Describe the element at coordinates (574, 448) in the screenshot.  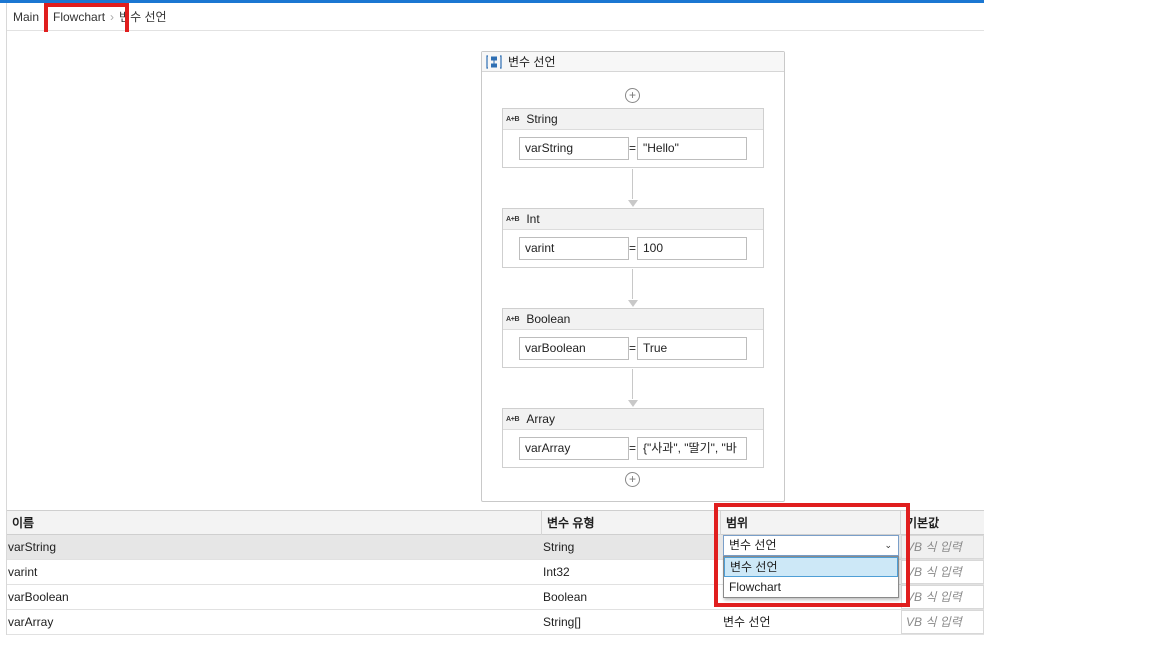
I see `assign-to-field: varArray` at that location.